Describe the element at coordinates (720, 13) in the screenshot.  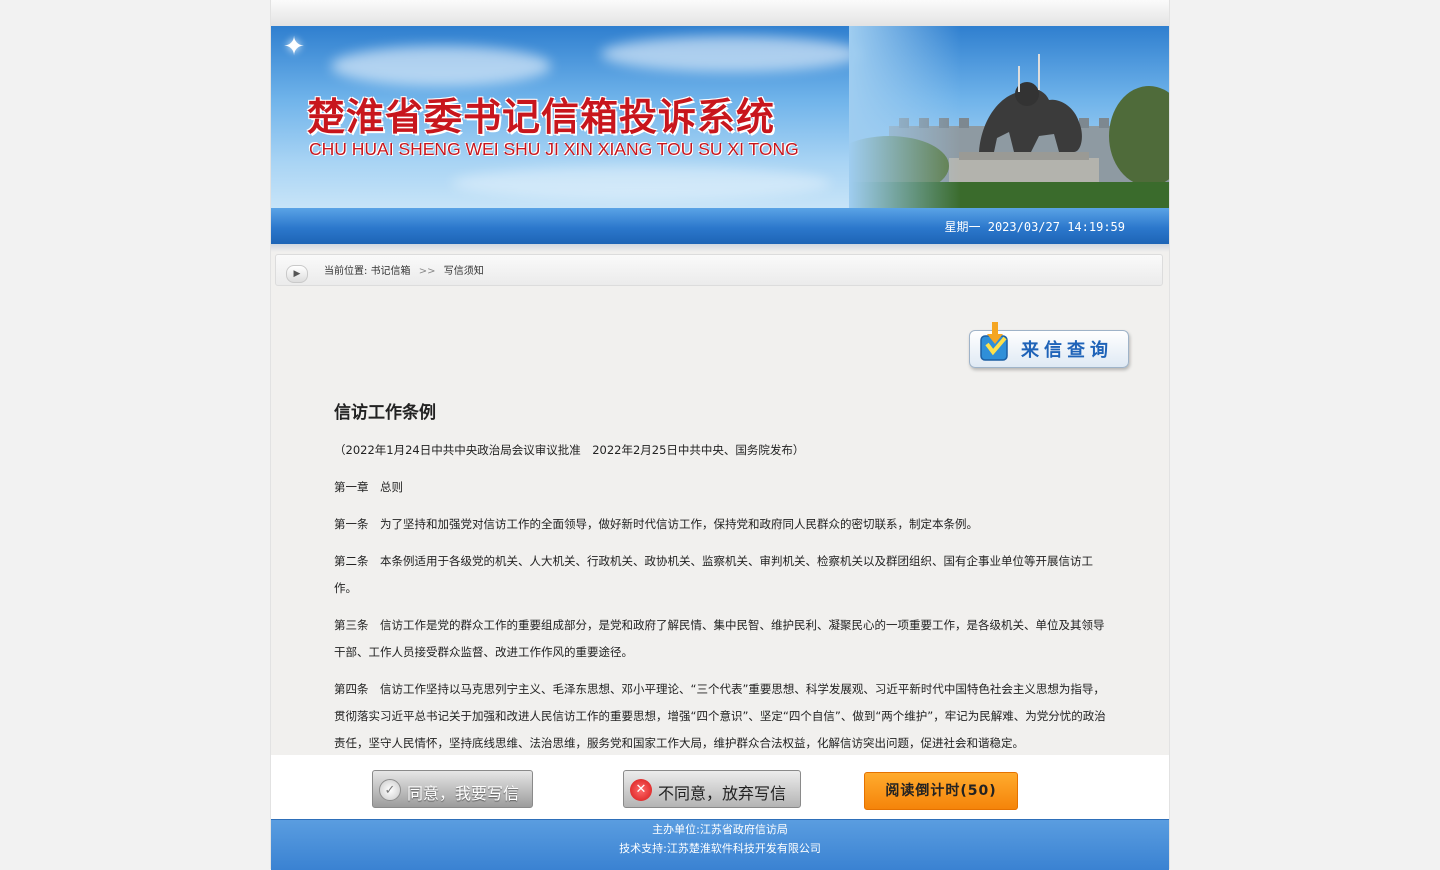
I see `top-strip` at that location.